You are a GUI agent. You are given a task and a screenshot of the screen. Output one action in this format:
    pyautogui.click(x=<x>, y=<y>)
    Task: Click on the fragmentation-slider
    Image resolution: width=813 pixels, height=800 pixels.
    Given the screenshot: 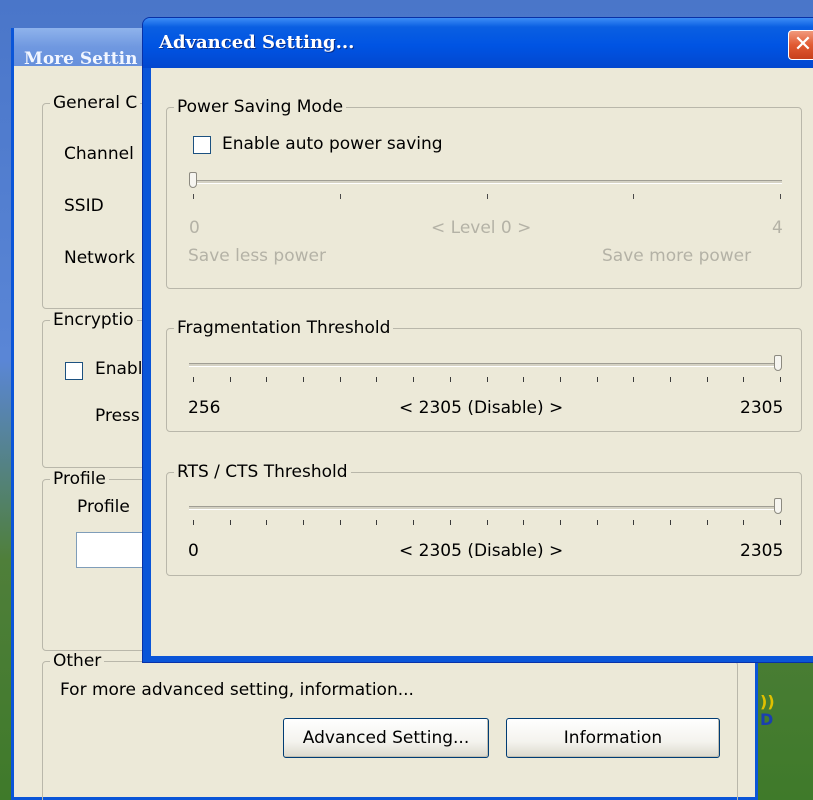 What is the action you would take?
    pyautogui.click(x=485, y=365)
    